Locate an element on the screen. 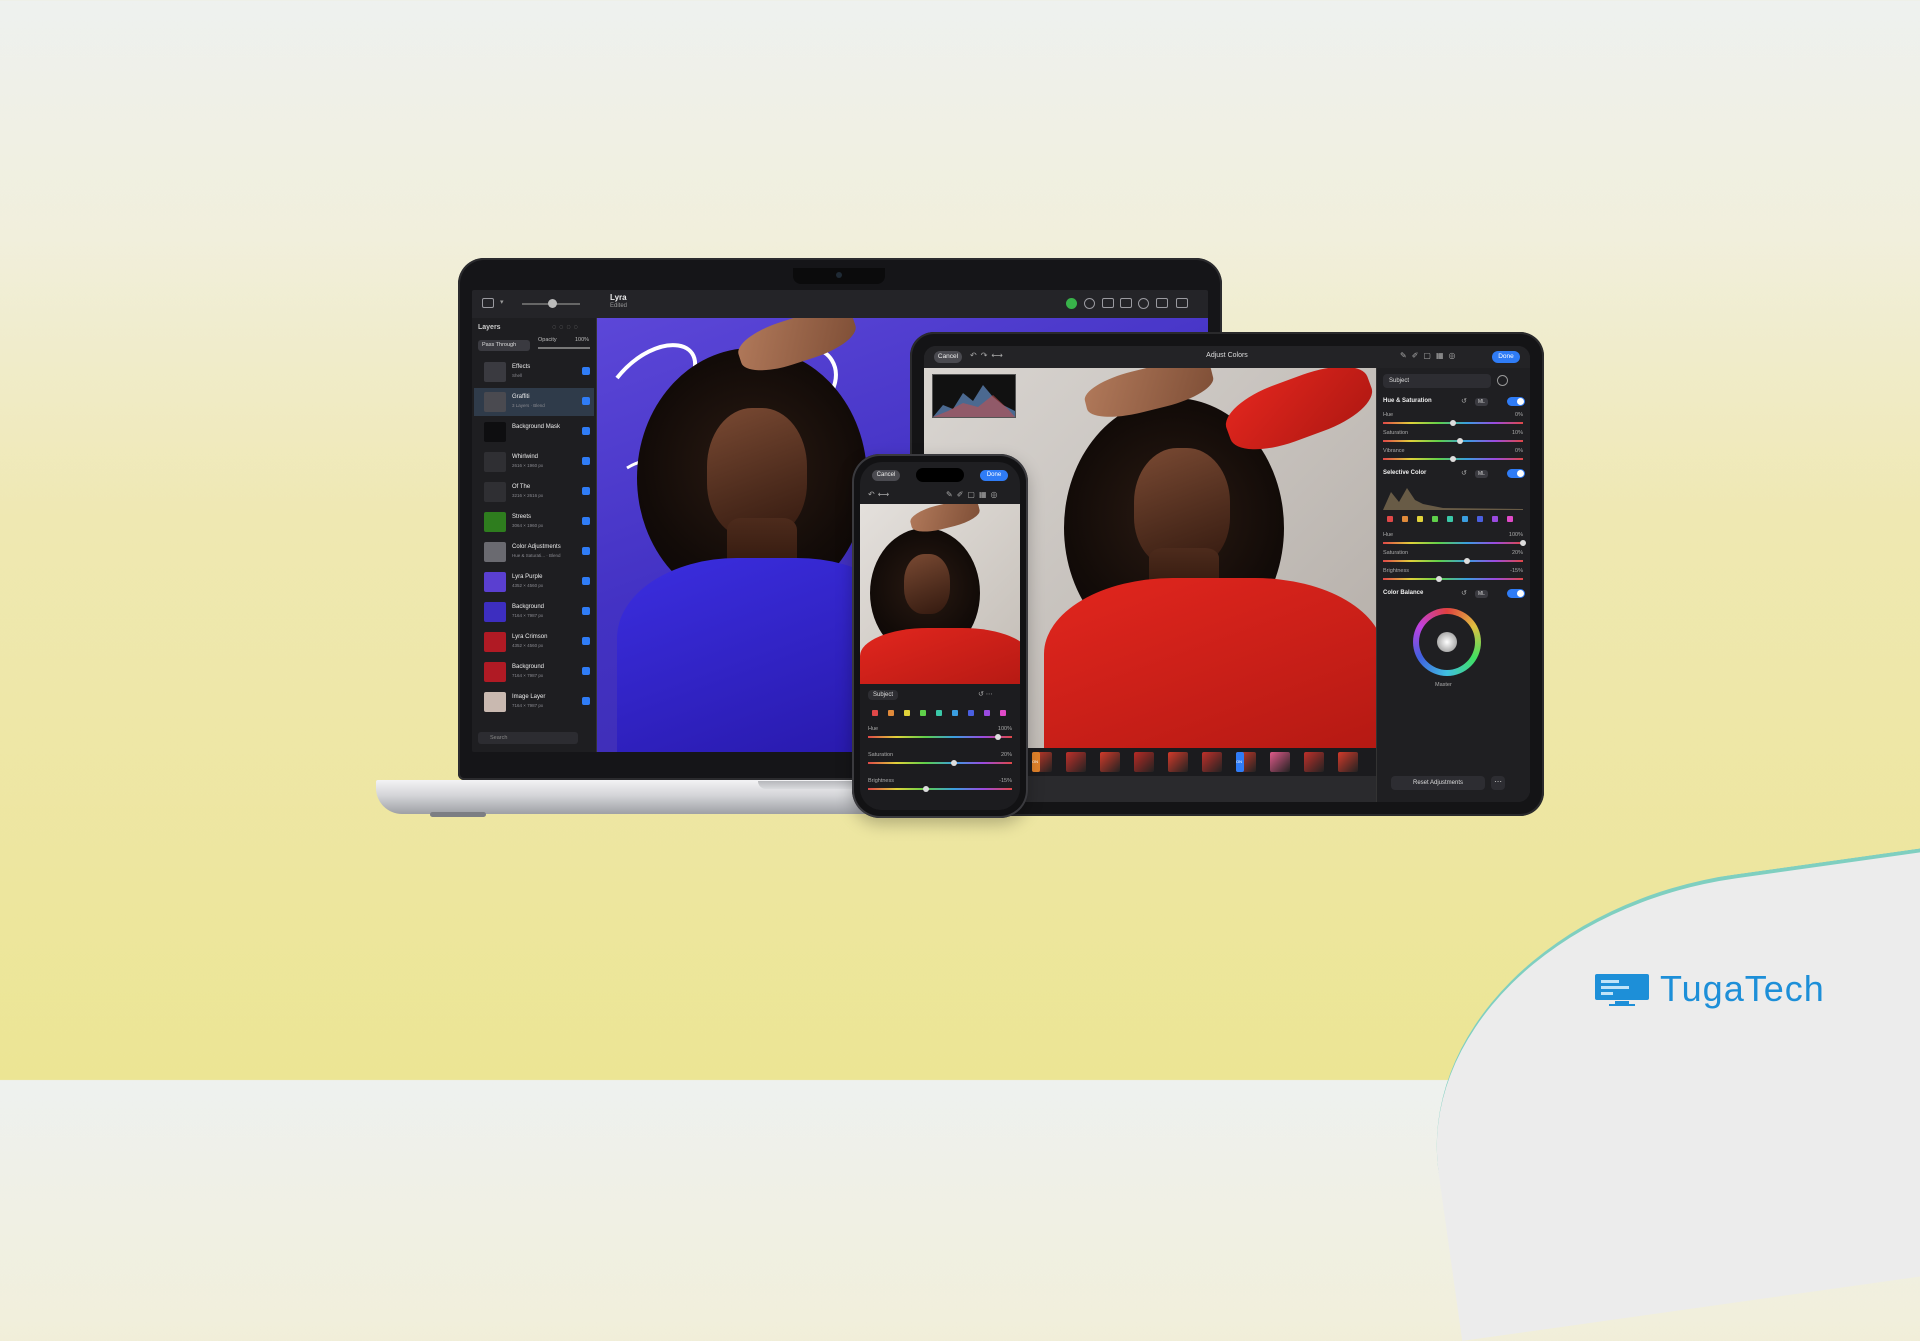 This screenshot has width=1920, height=1341. reset-icon: ↺ ⋯ is located at coordinates (985, 694).